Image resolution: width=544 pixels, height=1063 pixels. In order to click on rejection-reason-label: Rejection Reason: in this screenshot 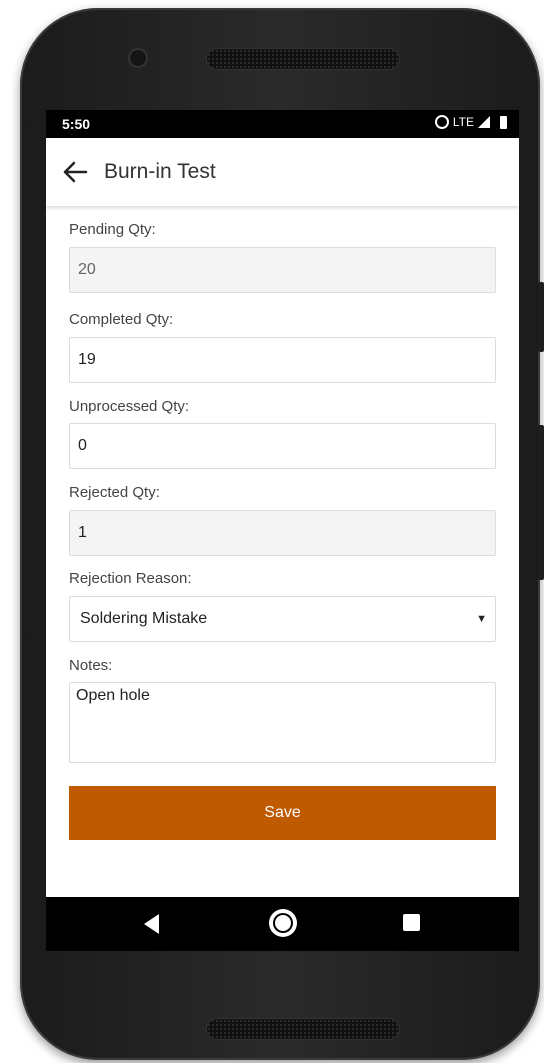, I will do `click(130, 578)`.